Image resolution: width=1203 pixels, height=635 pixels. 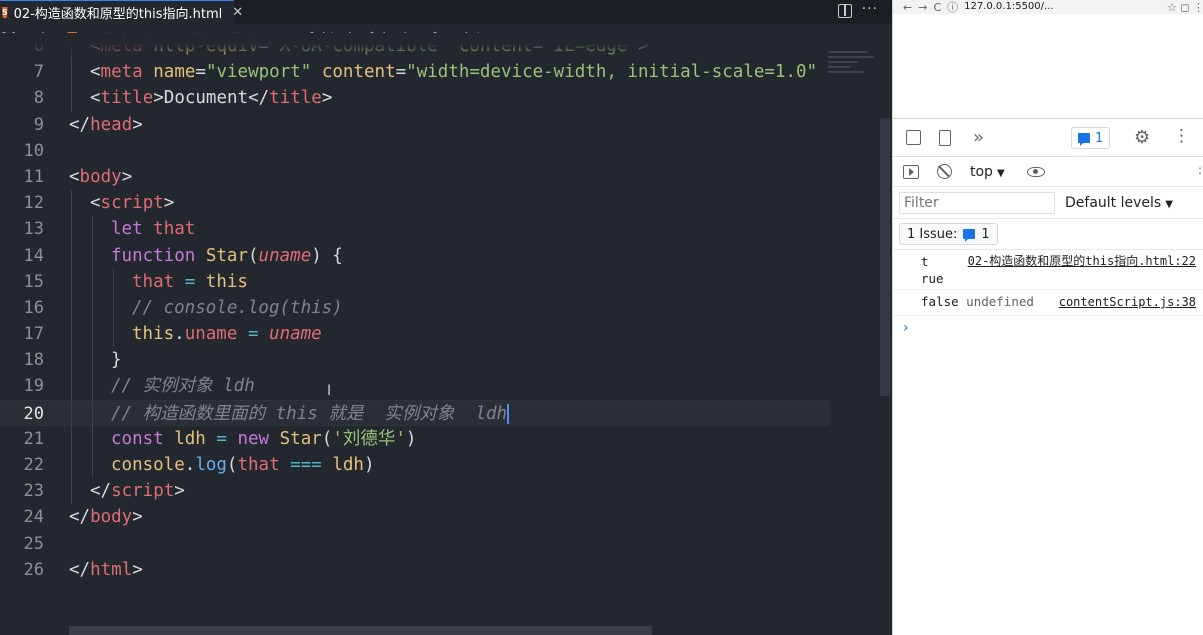 I want to click on tab-close-icon: ✕, so click(x=237, y=12).